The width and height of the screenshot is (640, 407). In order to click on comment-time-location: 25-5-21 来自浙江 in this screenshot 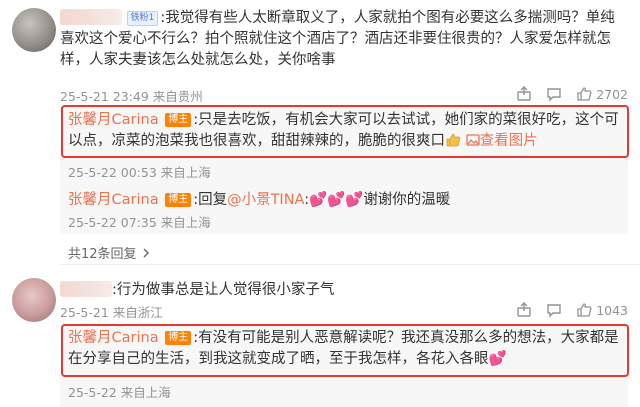, I will do `click(111, 312)`.